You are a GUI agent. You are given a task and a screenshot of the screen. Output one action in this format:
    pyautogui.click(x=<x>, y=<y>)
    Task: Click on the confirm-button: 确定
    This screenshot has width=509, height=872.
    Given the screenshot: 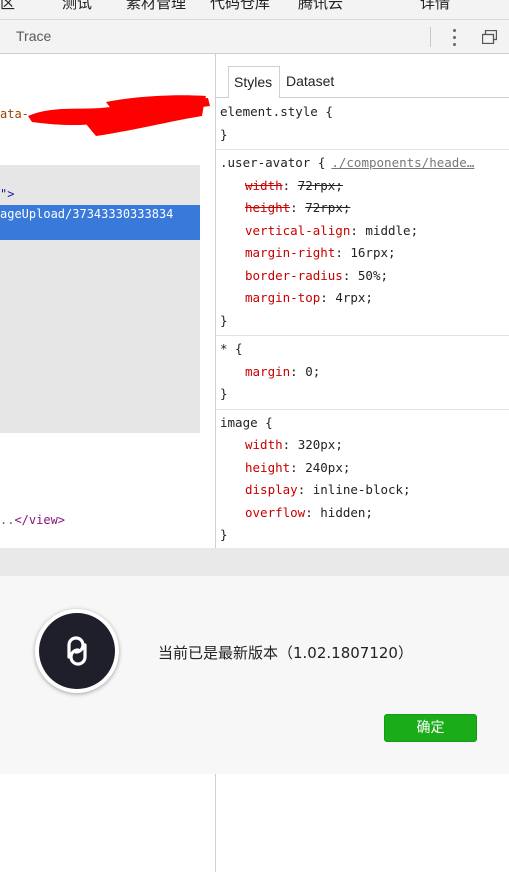 What is the action you would take?
    pyautogui.click(x=430, y=728)
    